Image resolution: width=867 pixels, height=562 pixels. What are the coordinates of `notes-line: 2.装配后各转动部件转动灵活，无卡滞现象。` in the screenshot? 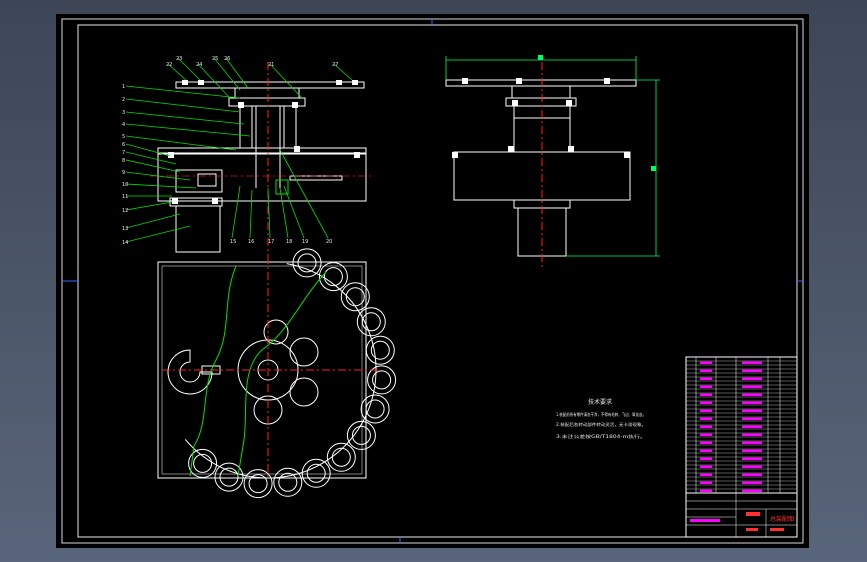 It's located at (601, 424).